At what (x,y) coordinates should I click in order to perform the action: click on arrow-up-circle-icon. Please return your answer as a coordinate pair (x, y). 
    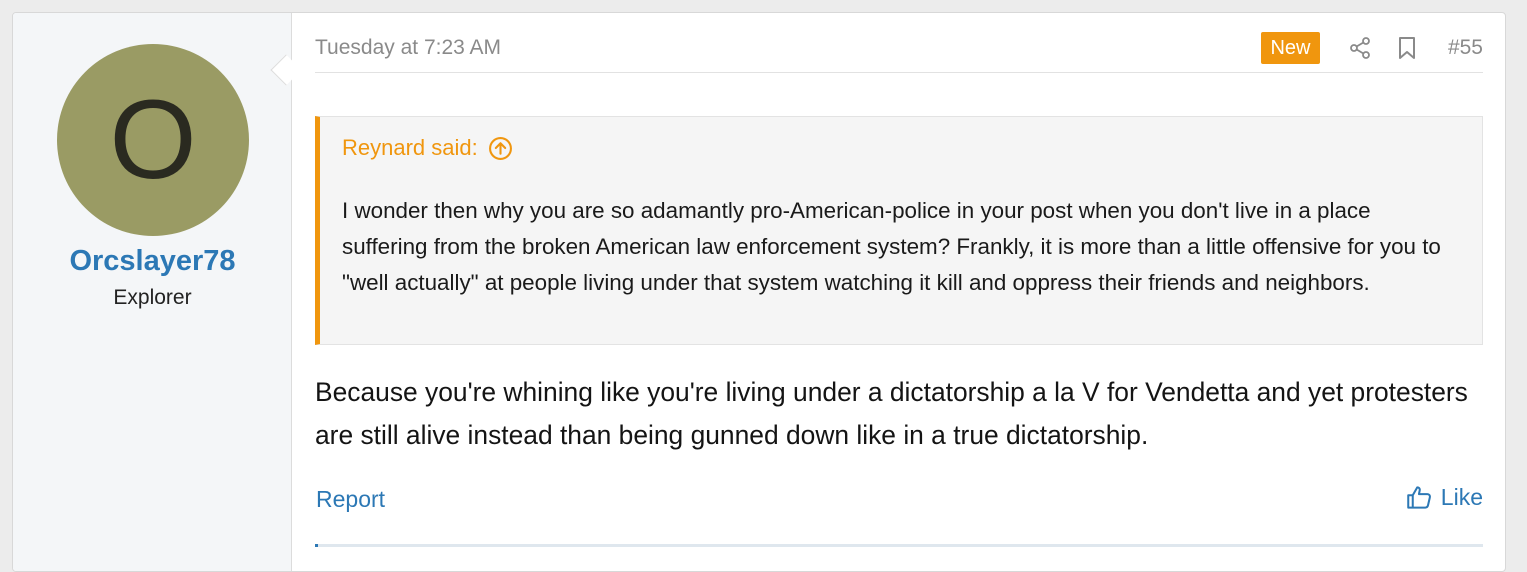
    Looking at the image, I should click on (500, 148).